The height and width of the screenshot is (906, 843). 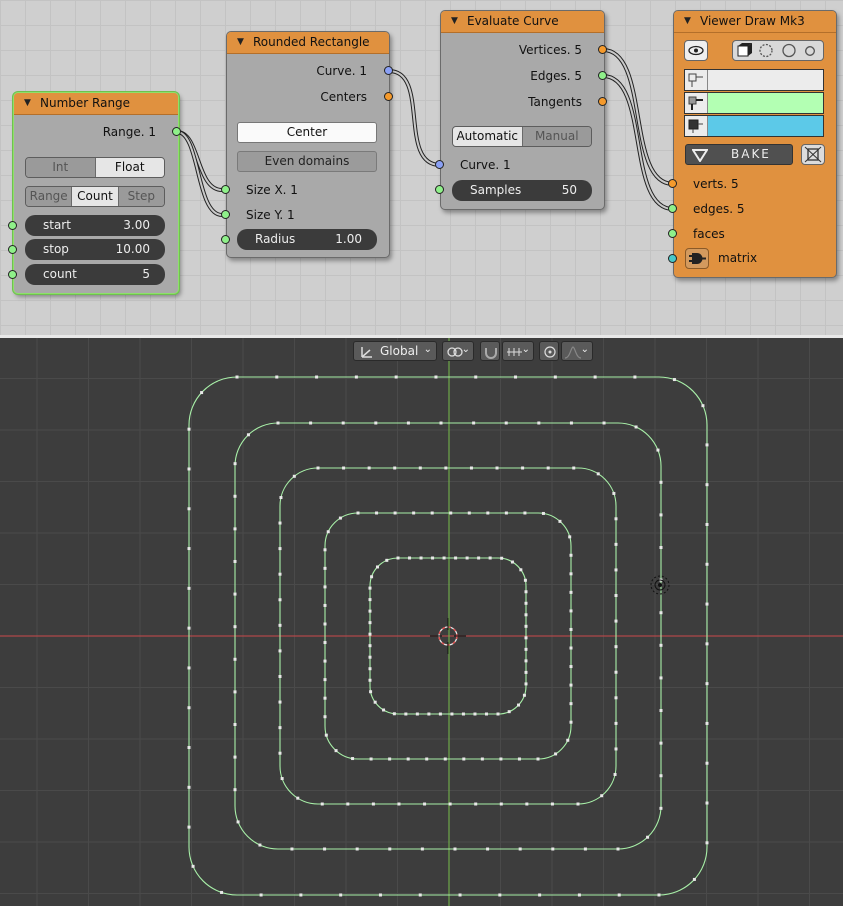 I want to click on node-header: ▼ Evaluate Curve, so click(x=522, y=22).